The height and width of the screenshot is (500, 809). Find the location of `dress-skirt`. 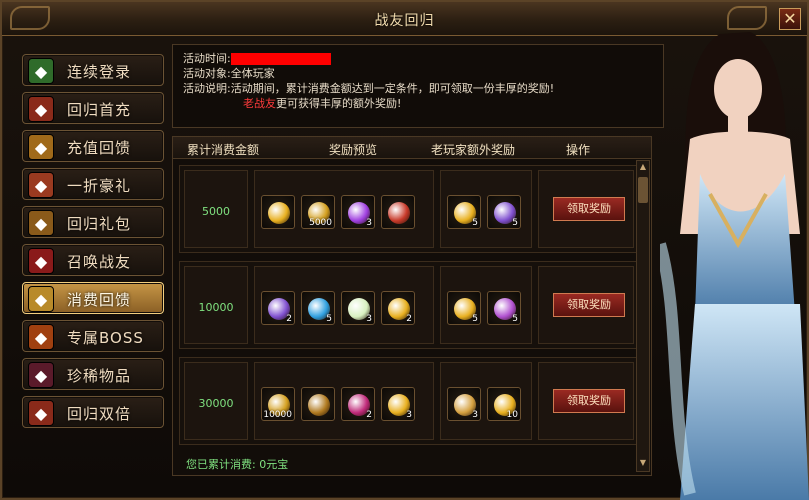

dress-skirt is located at coordinates (744, 402).